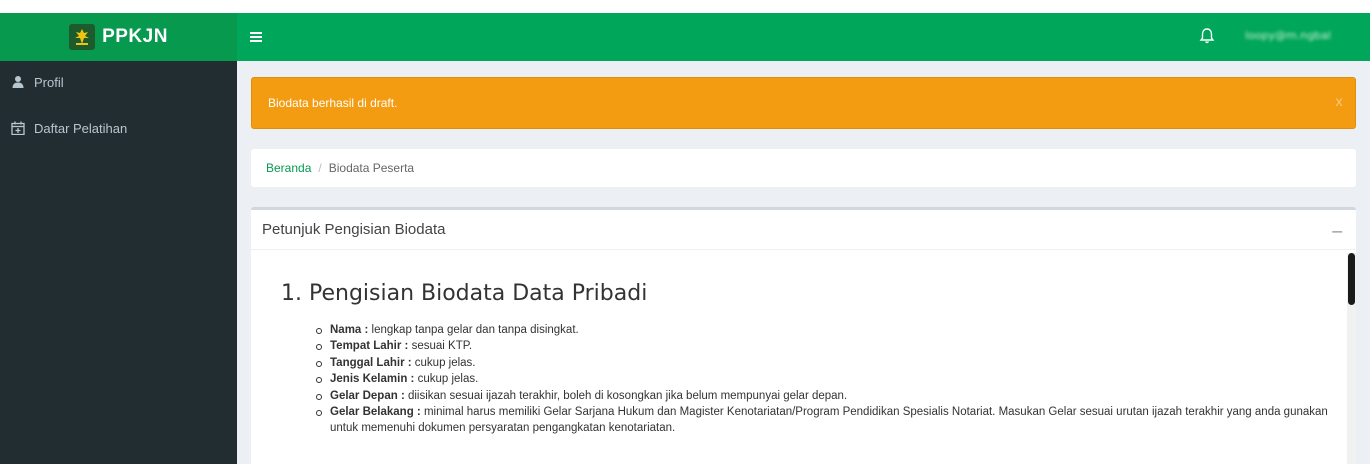 This screenshot has height=464, width=1370. Describe the element at coordinates (1339, 102) in the screenshot. I see `alert-close-button: x` at that location.